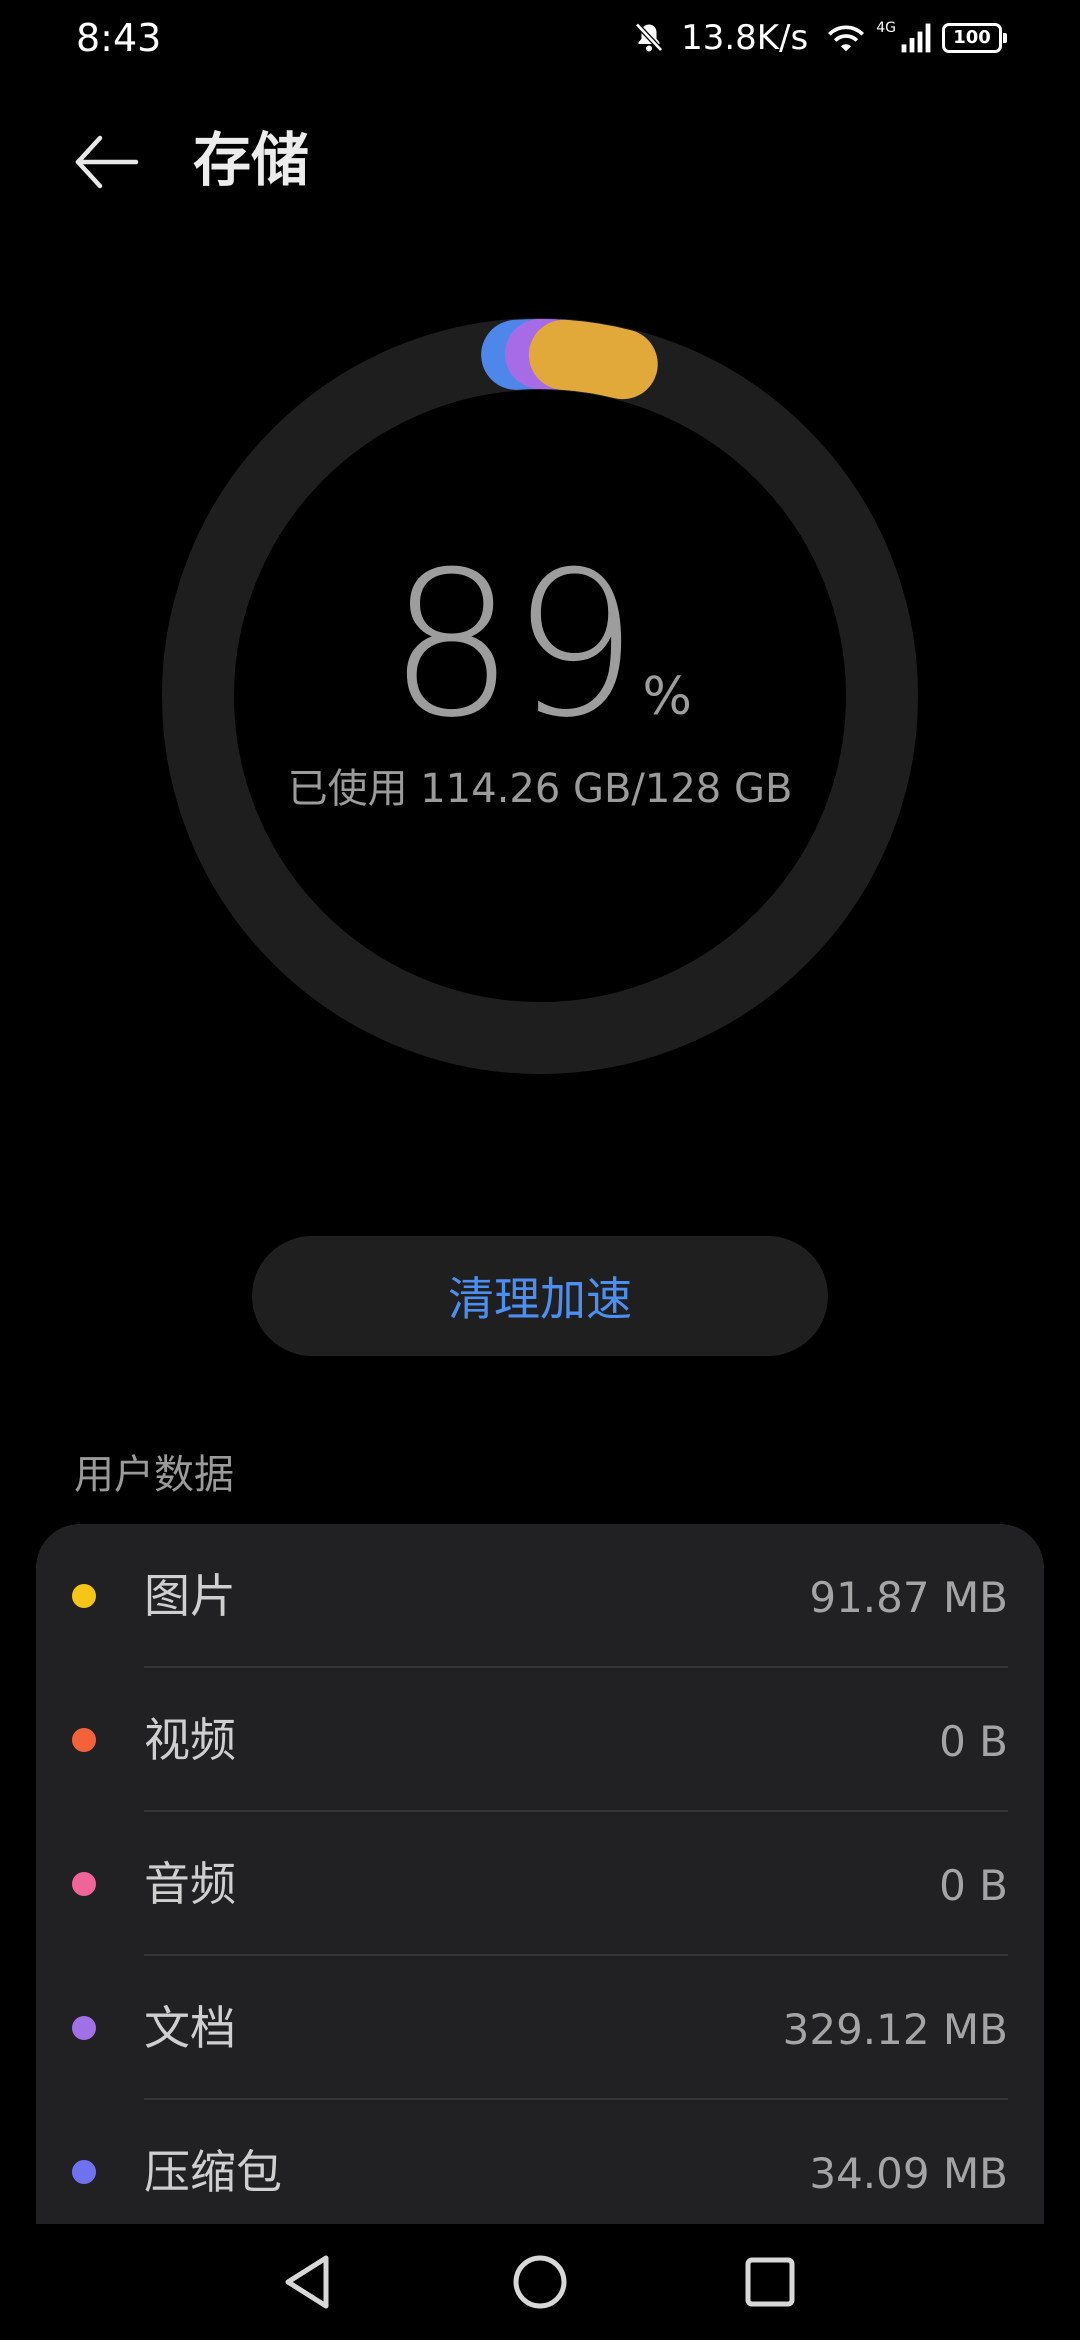 This screenshot has width=1080, height=2340. What do you see at coordinates (190, 2028) in the screenshot?
I see `item-label: 文档` at bounding box center [190, 2028].